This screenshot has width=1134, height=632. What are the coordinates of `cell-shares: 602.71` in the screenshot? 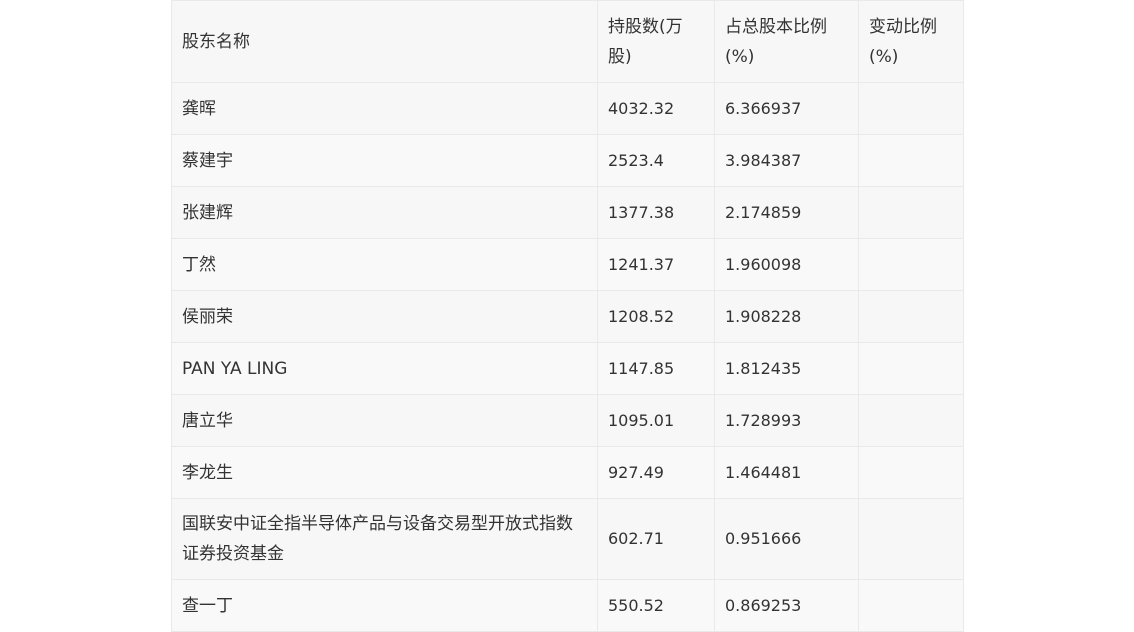 It's located at (656, 539).